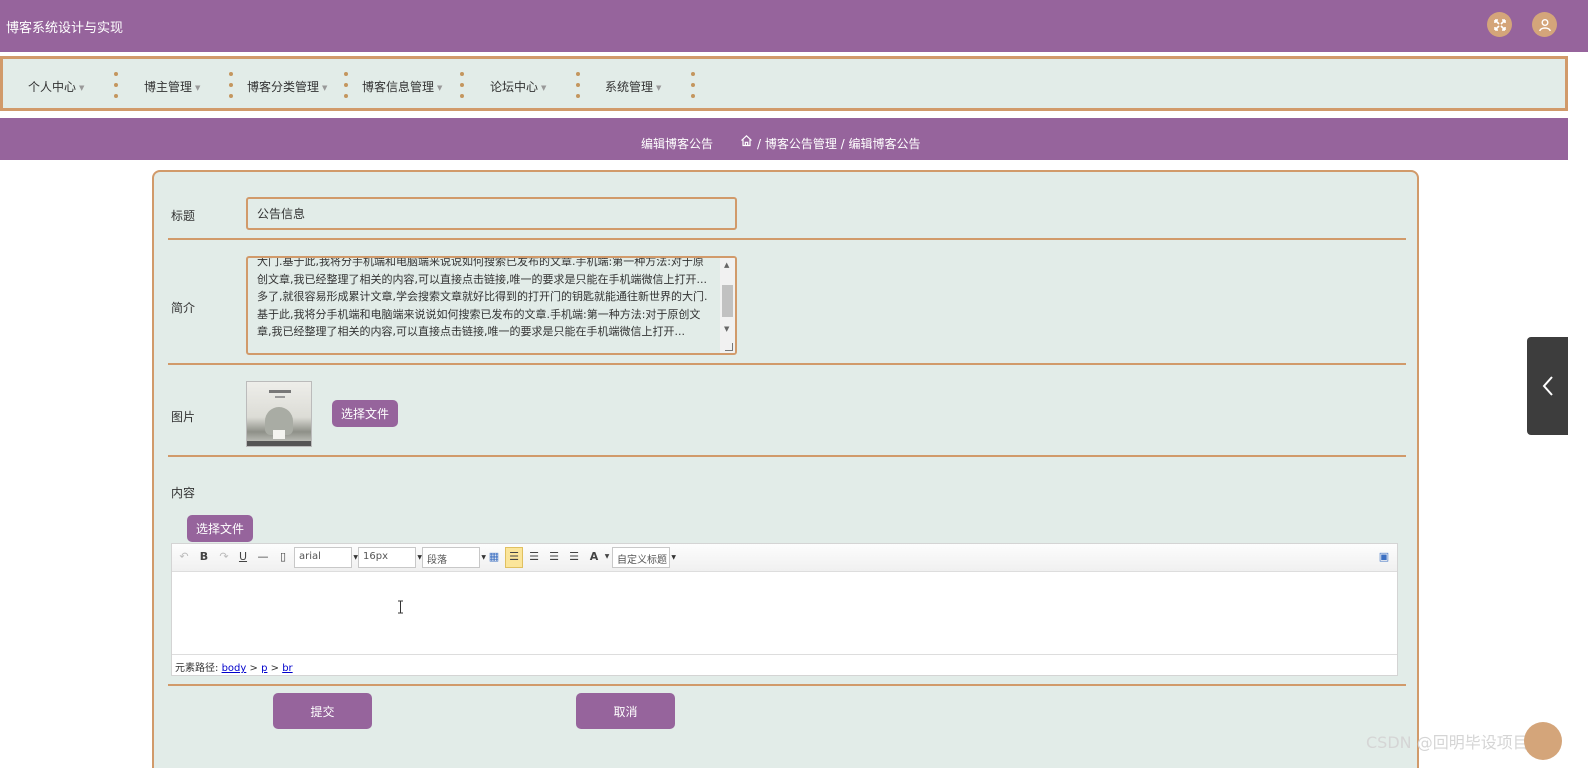 Image resolution: width=1588 pixels, height=768 pixels. Describe the element at coordinates (234, 668) in the screenshot. I see `element-path-body: body` at that location.